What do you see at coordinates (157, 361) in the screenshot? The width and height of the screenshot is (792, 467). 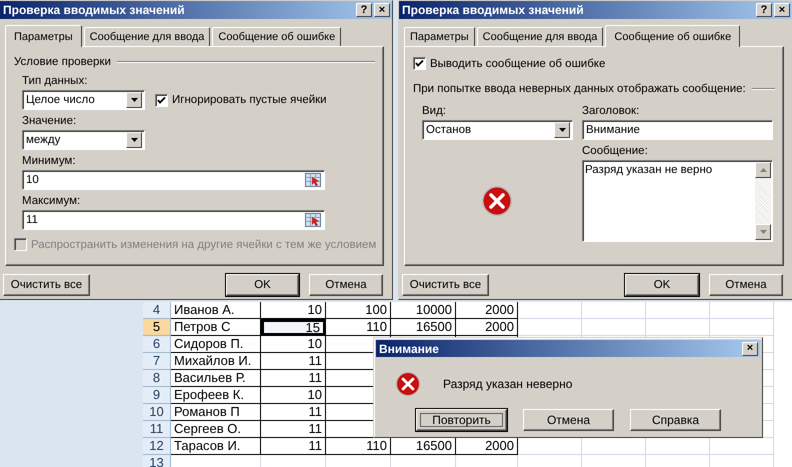 I see `row-header: 7` at bounding box center [157, 361].